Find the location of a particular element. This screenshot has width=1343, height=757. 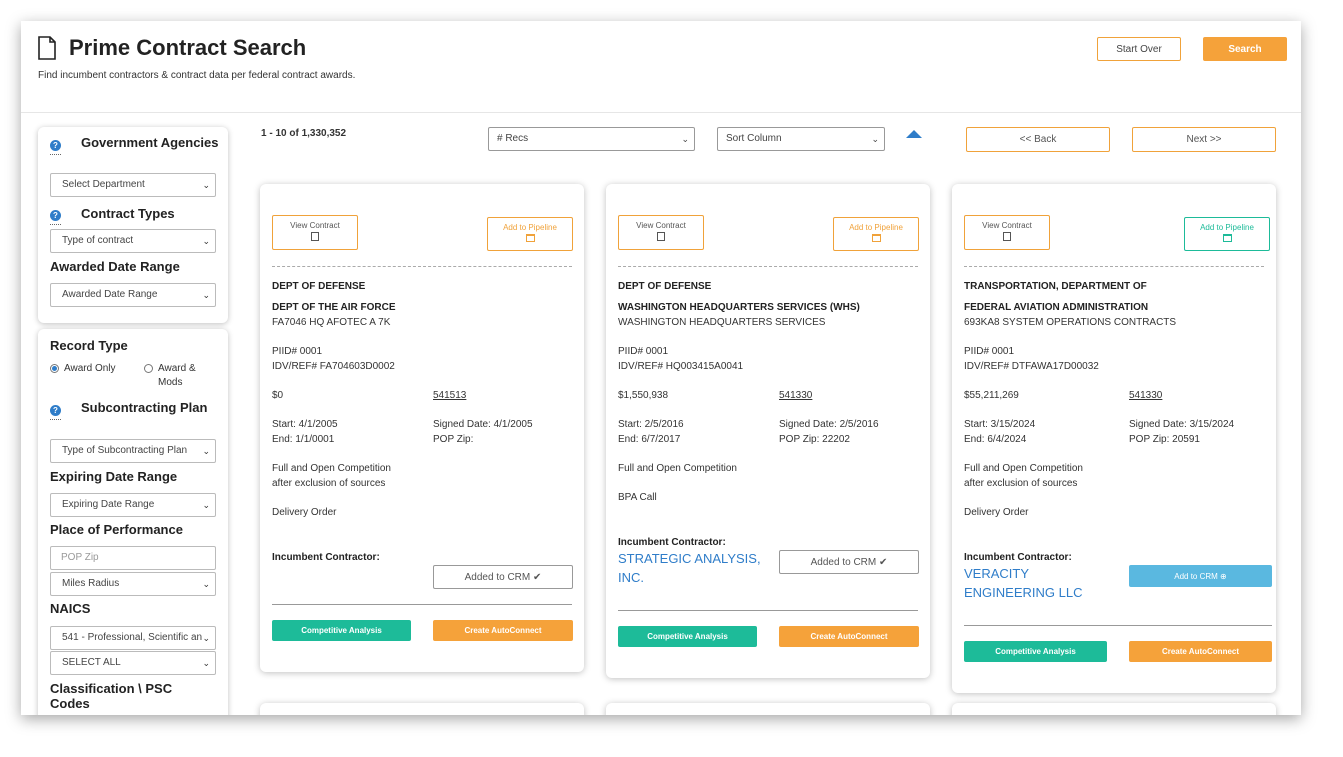

contractor-name-line-1: STRATEGIC ANALYSIS, is located at coordinates (689, 558).